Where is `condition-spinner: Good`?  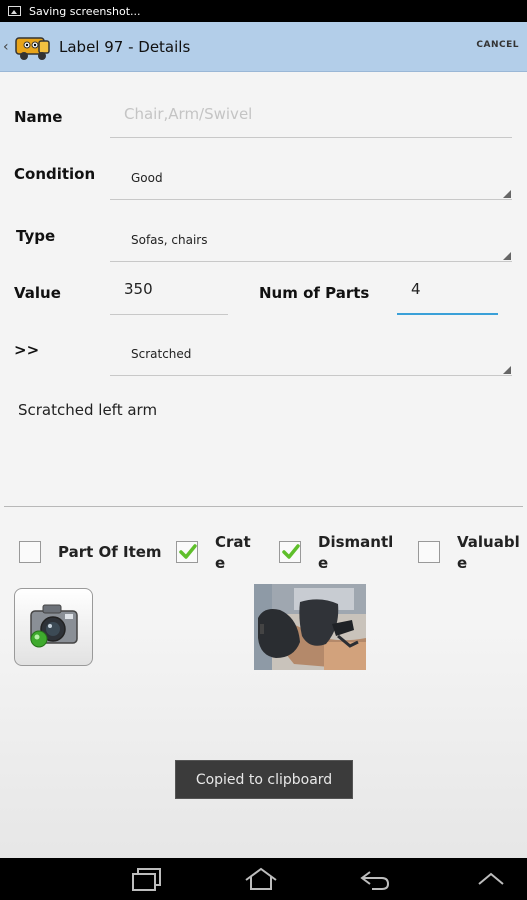
condition-spinner: Good is located at coordinates (147, 178).